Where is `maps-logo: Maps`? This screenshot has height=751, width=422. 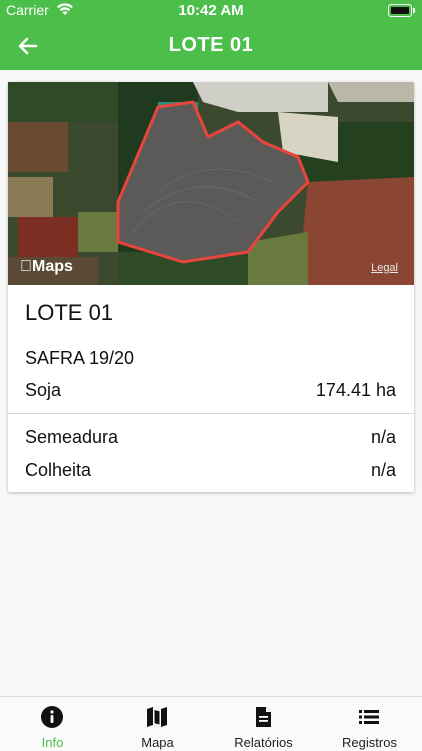 maps-logo: Maps is located at coordinates (46, 267).